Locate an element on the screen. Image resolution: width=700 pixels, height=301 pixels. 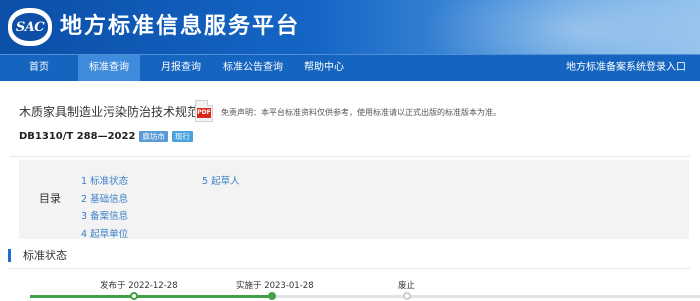
timeline-node-abolished is located at coordinates (407, 296).